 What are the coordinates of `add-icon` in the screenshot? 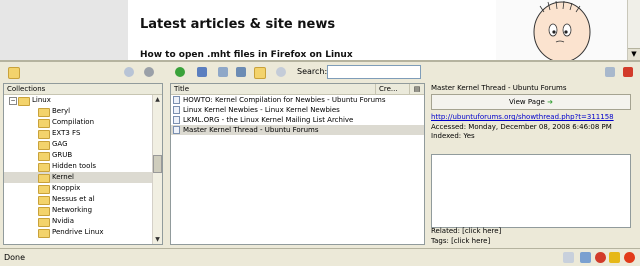 It's located at (180, 72).